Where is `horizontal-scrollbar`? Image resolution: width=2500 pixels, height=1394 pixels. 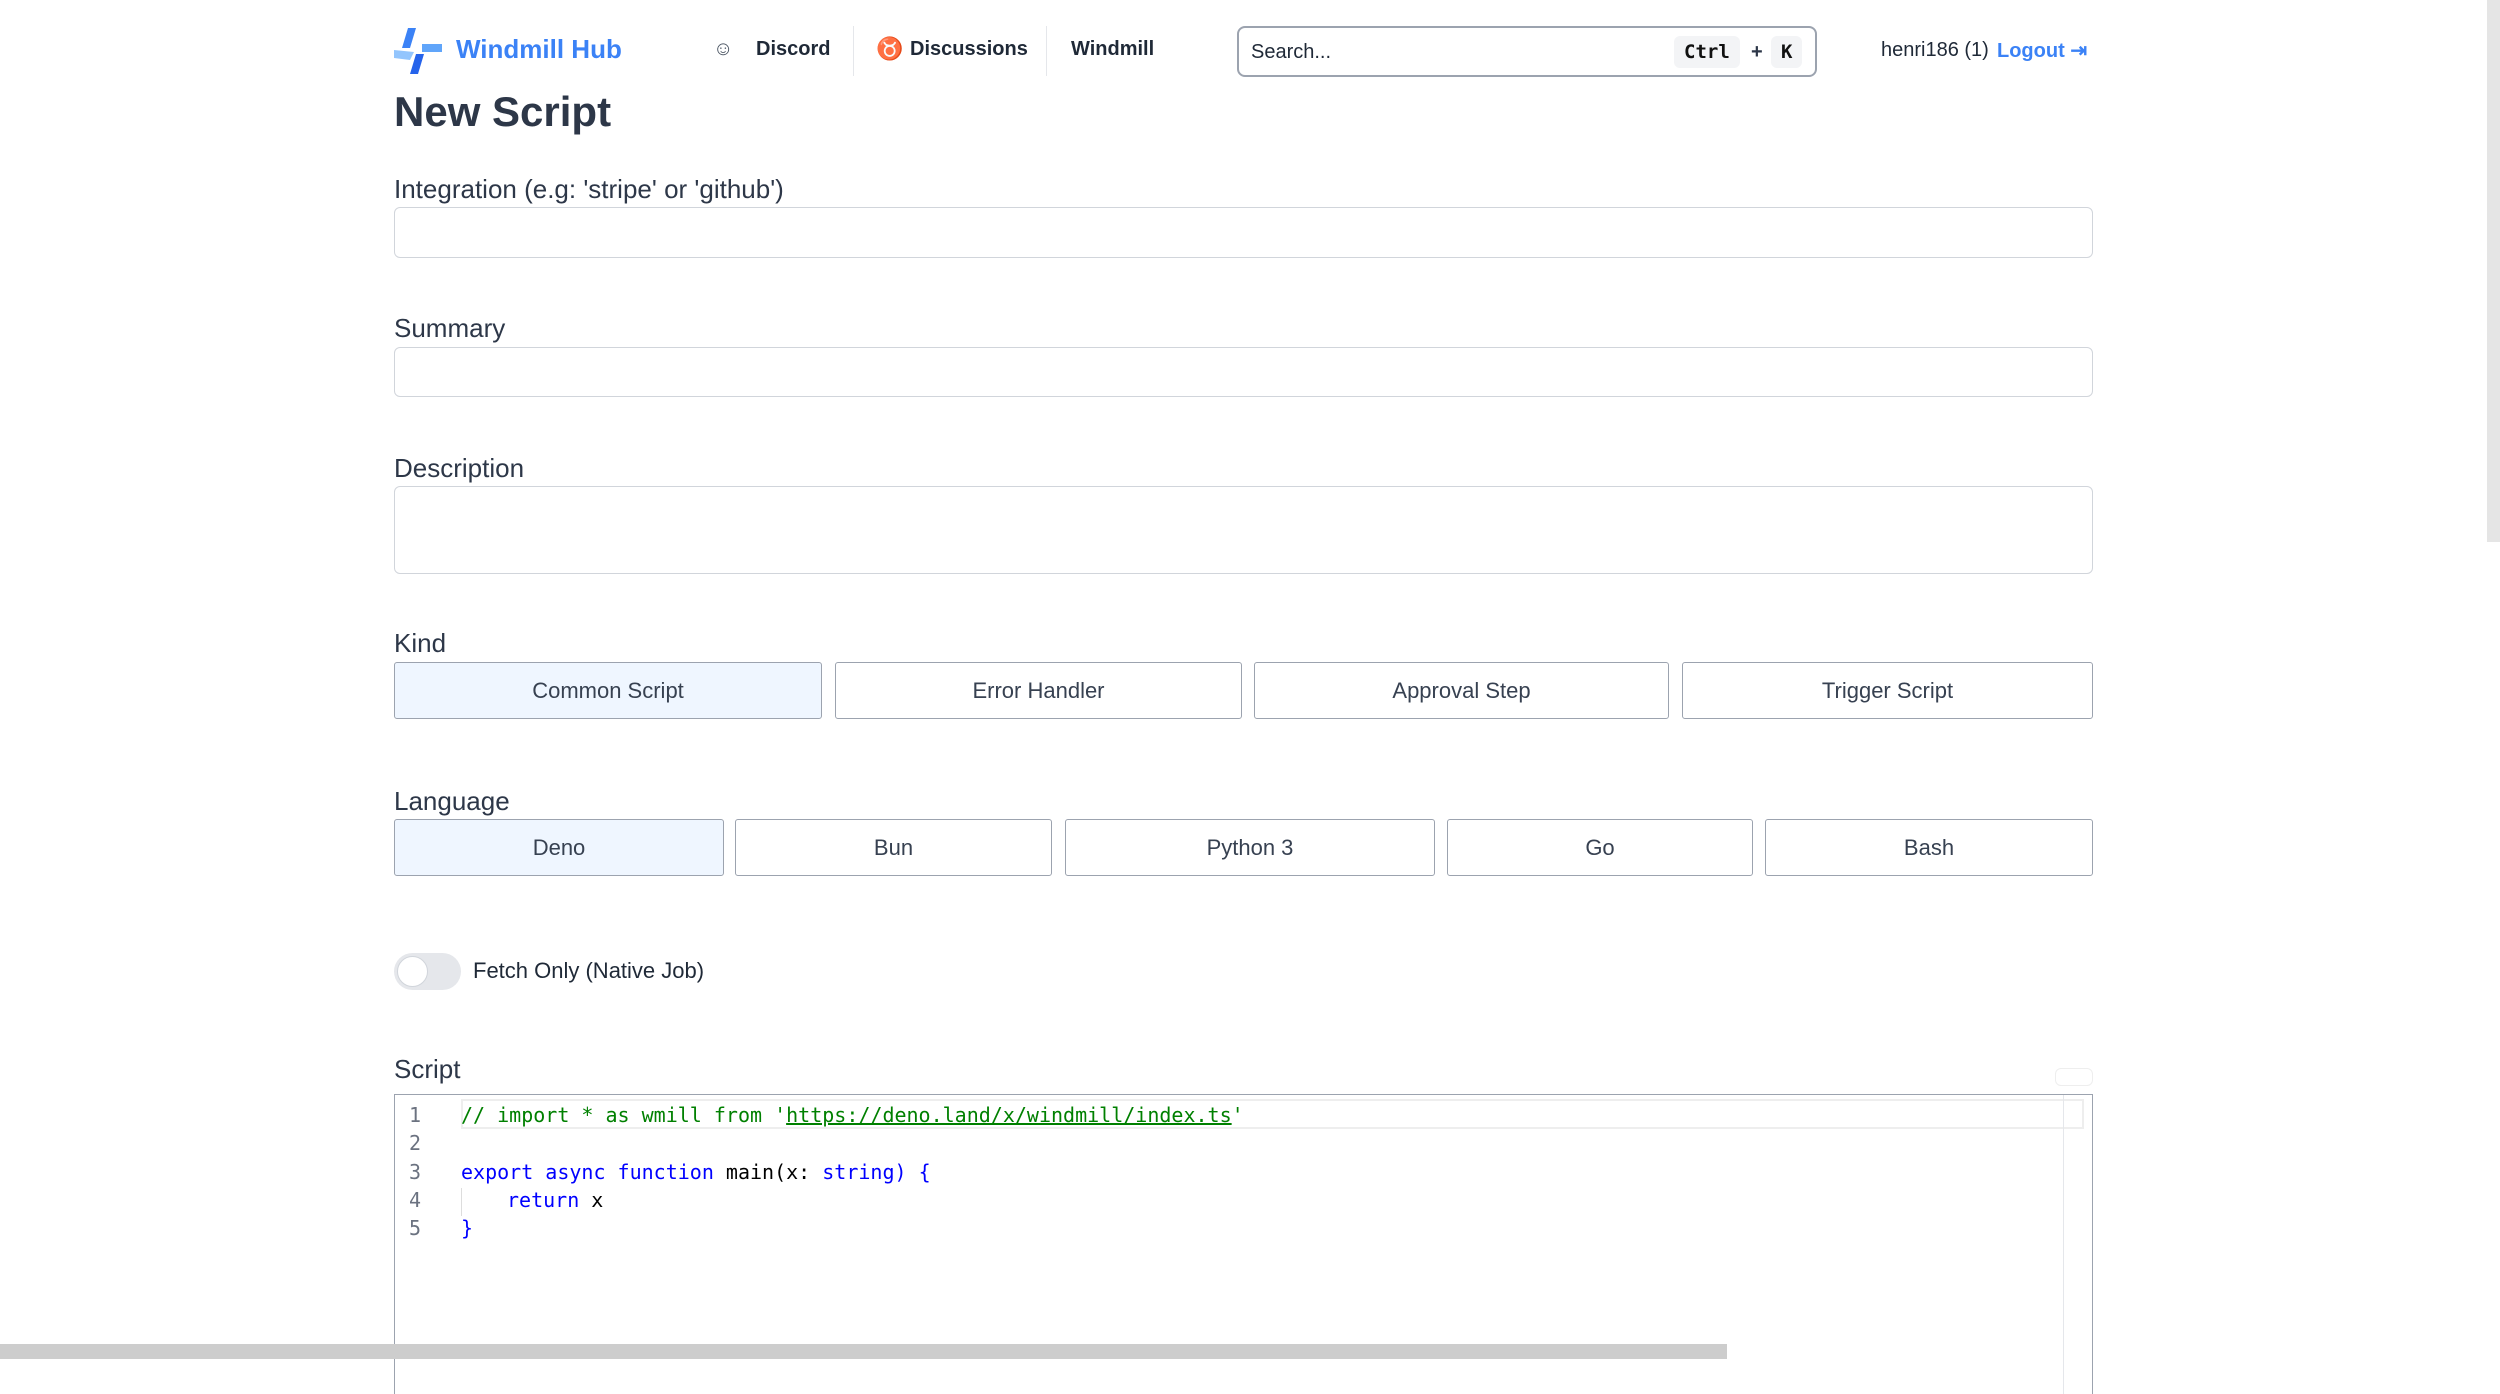
horizontal-scrollbar is located at coordinates (863, 1351).